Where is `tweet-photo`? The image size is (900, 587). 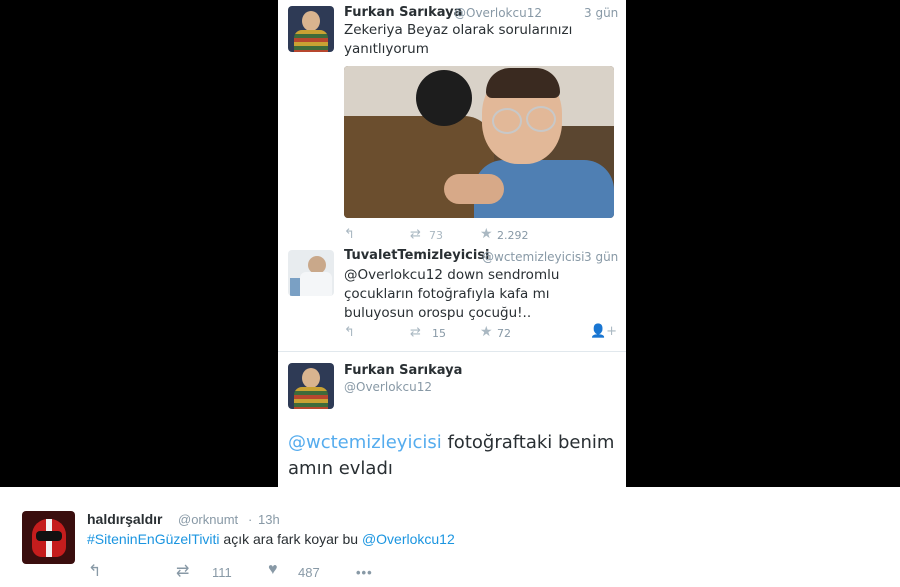
tweet-photo is located at coordinates (479, 142).